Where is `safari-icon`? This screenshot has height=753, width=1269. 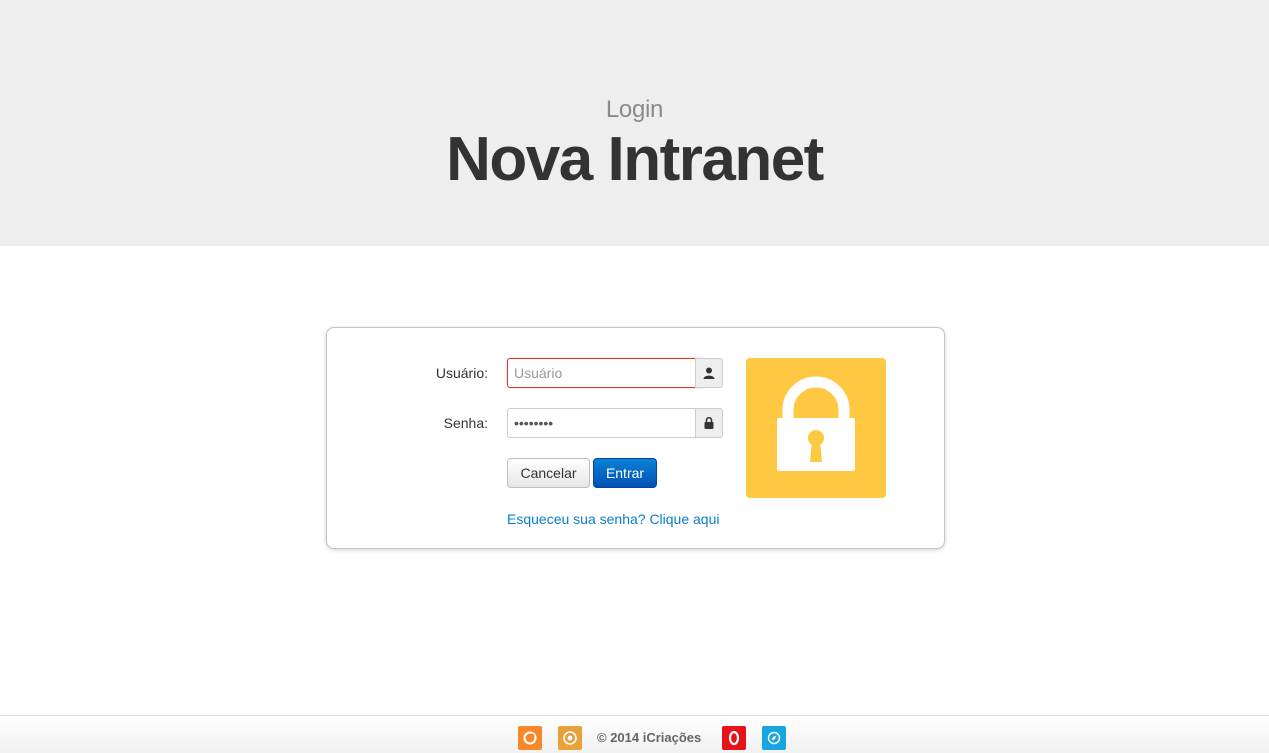 safari-icon is located at coordinates (774, 738).